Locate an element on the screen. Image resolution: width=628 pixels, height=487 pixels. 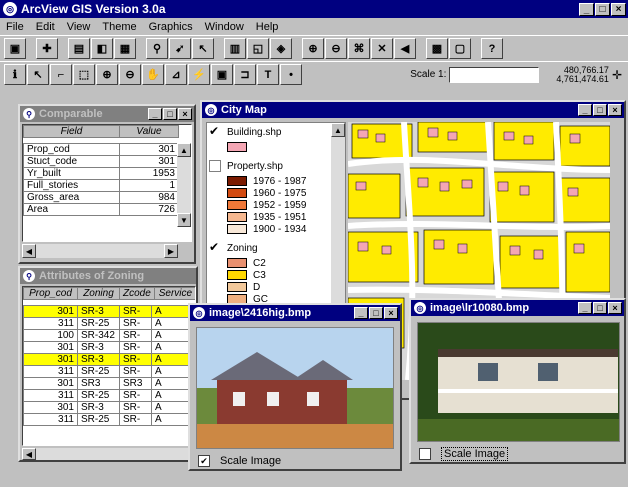
table-row: Yr_built 1953 is located at coordinates (101, 173).